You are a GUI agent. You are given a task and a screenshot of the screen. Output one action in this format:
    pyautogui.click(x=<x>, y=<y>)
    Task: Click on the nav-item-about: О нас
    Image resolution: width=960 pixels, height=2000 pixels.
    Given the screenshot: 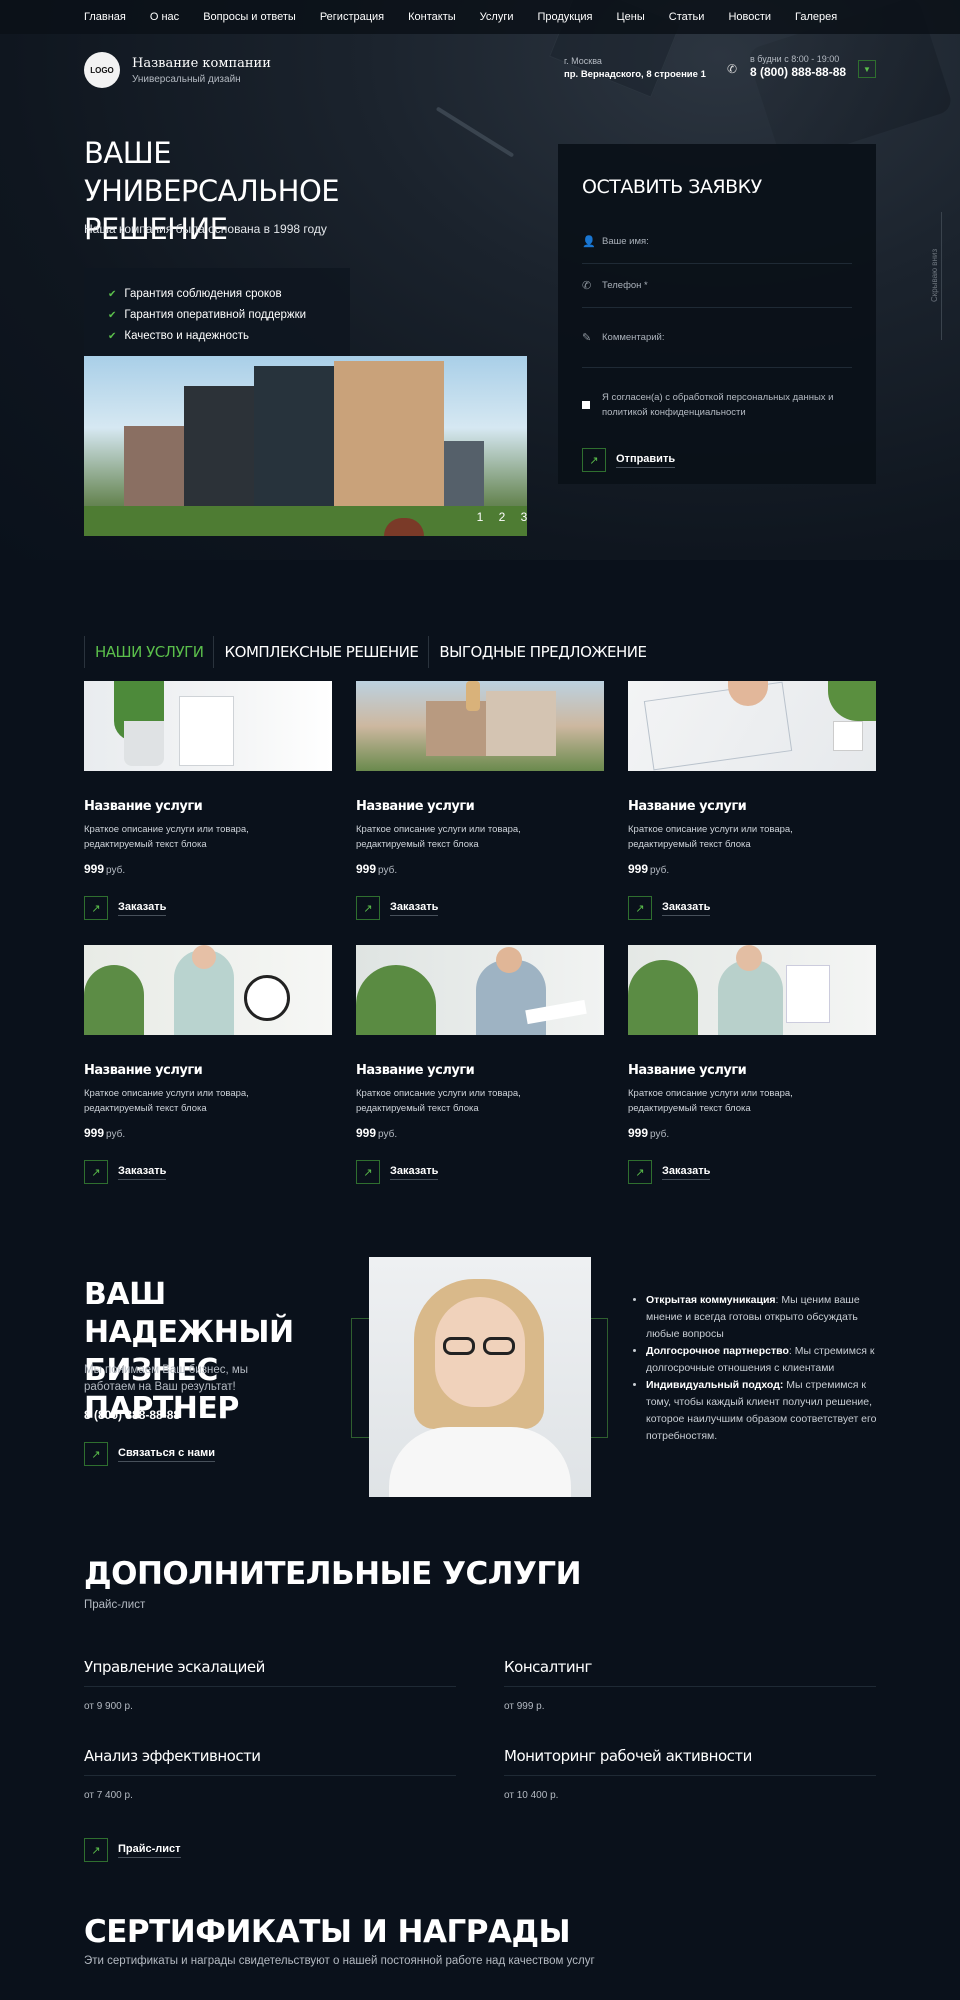 What is the action you would take?
    pyautogui.click(x=164, y=17)
    